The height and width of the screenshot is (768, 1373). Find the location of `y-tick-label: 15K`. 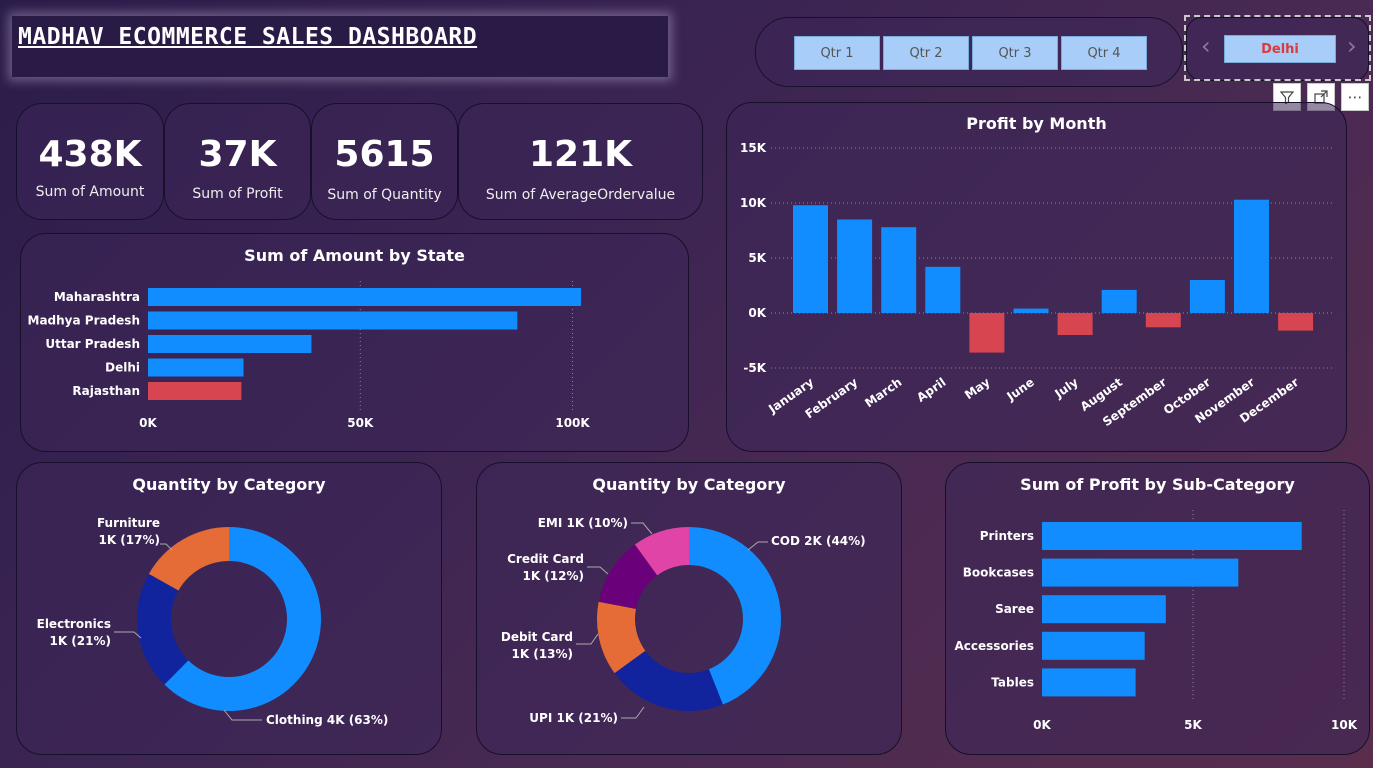

y-tick-label: 15K is located at coordinates (753, 148).